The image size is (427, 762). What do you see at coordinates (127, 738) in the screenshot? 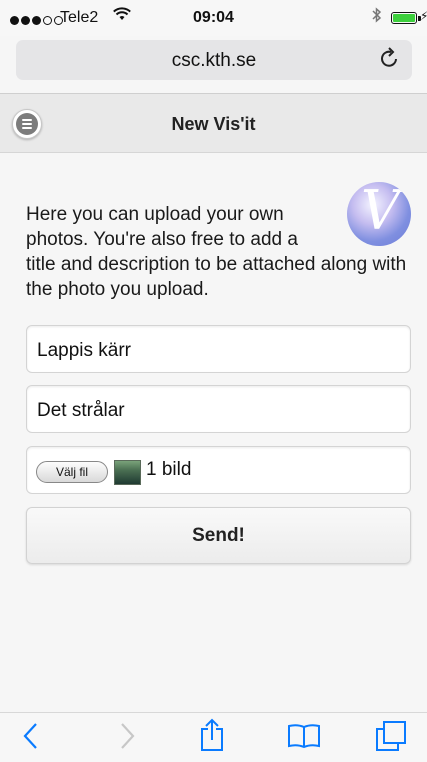
I see `forward-icon` at bounding box center [127, 738].